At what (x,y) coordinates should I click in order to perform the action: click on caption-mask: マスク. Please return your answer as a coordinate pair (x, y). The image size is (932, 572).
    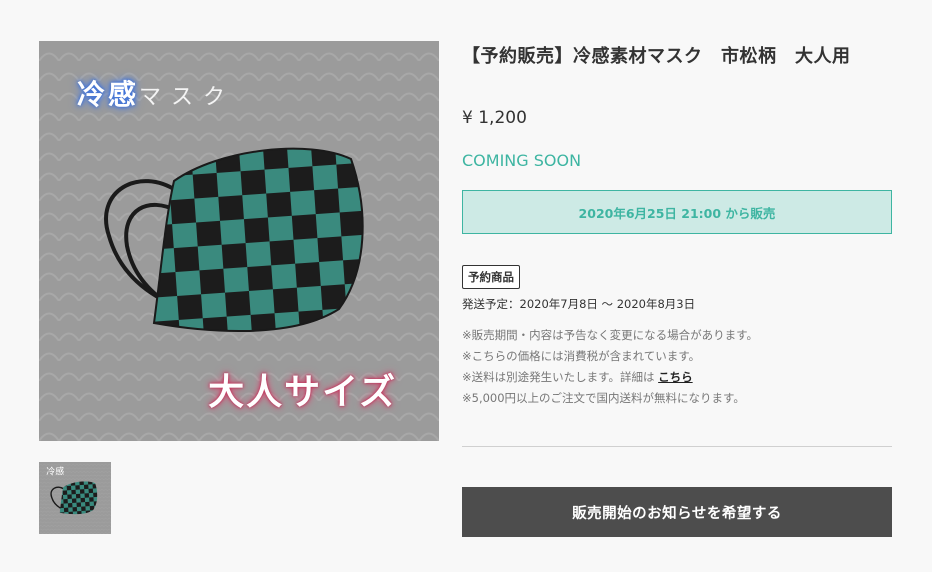
    Looking at the image, I should click on (187, 97).